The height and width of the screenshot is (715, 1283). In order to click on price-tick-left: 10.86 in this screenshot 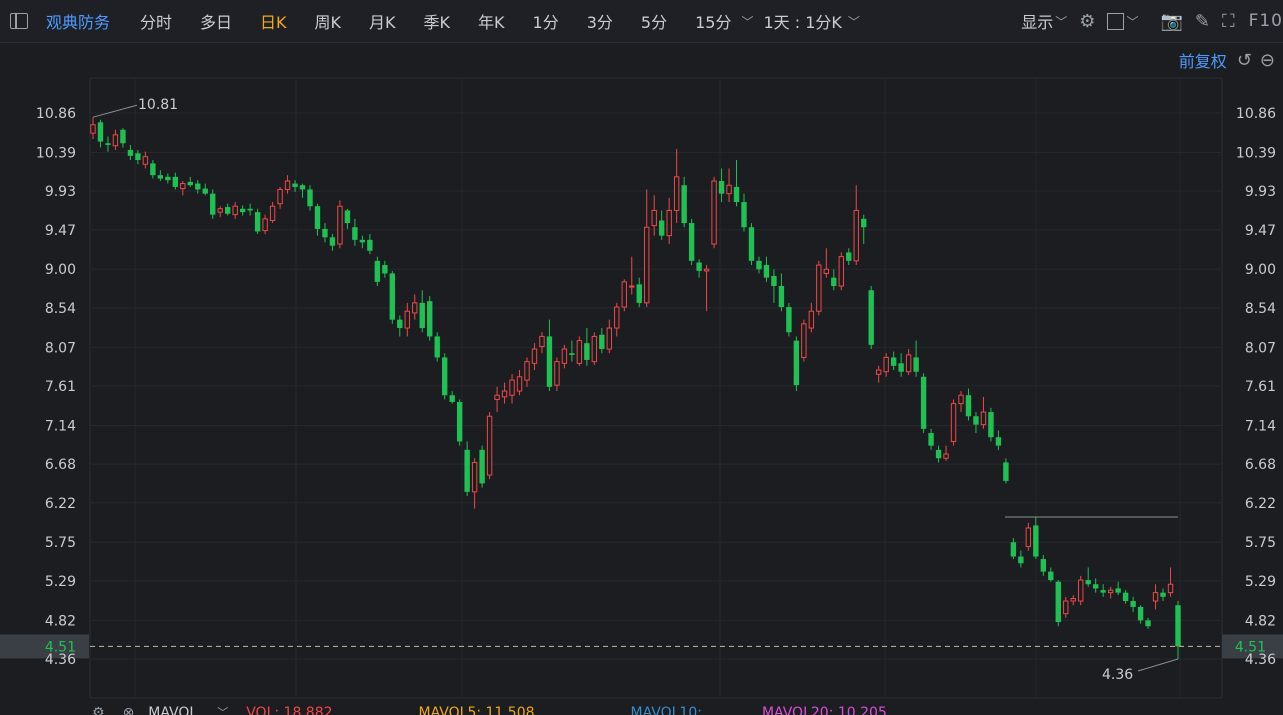, I will do `click(56, 114)`.